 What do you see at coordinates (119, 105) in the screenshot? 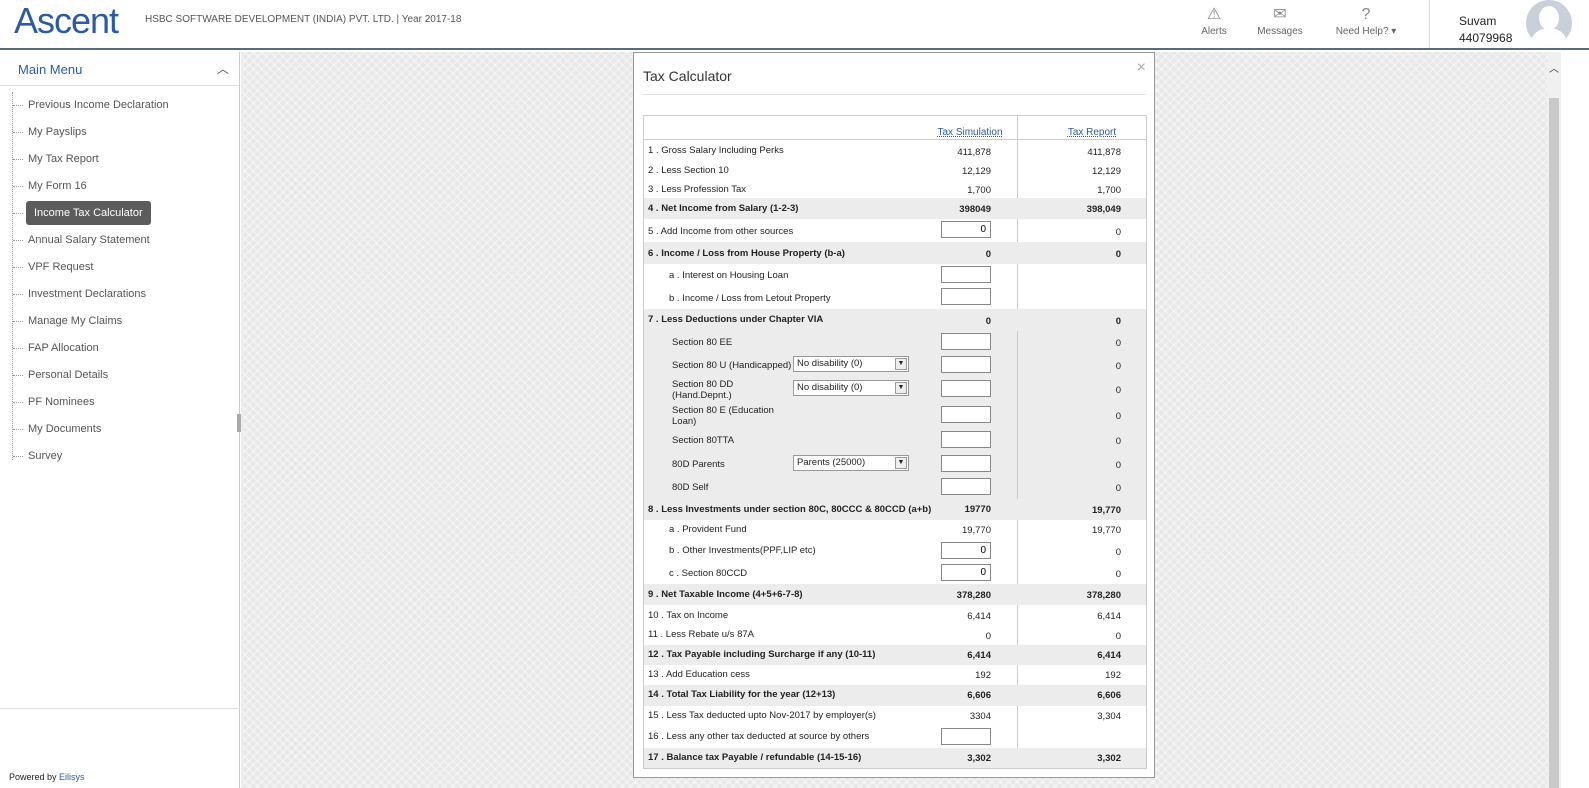
I see `menu-item-previous-income: Previous Income Declaration` at bounding box center [119, 105].